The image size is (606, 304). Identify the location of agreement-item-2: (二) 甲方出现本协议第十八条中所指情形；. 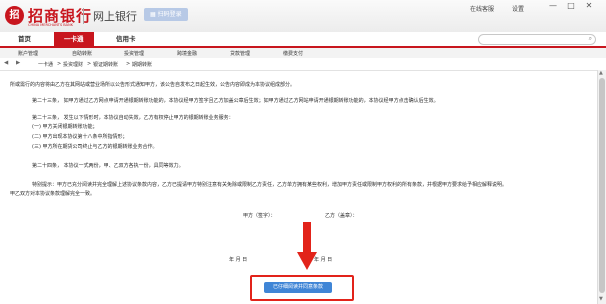
(80, 137).